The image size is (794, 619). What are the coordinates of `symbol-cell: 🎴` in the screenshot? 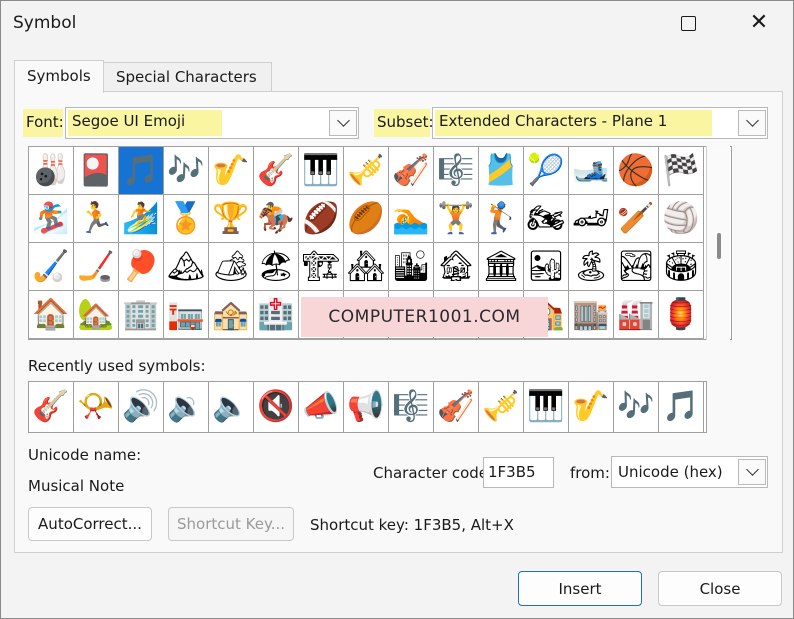 It's located at (96, 171).